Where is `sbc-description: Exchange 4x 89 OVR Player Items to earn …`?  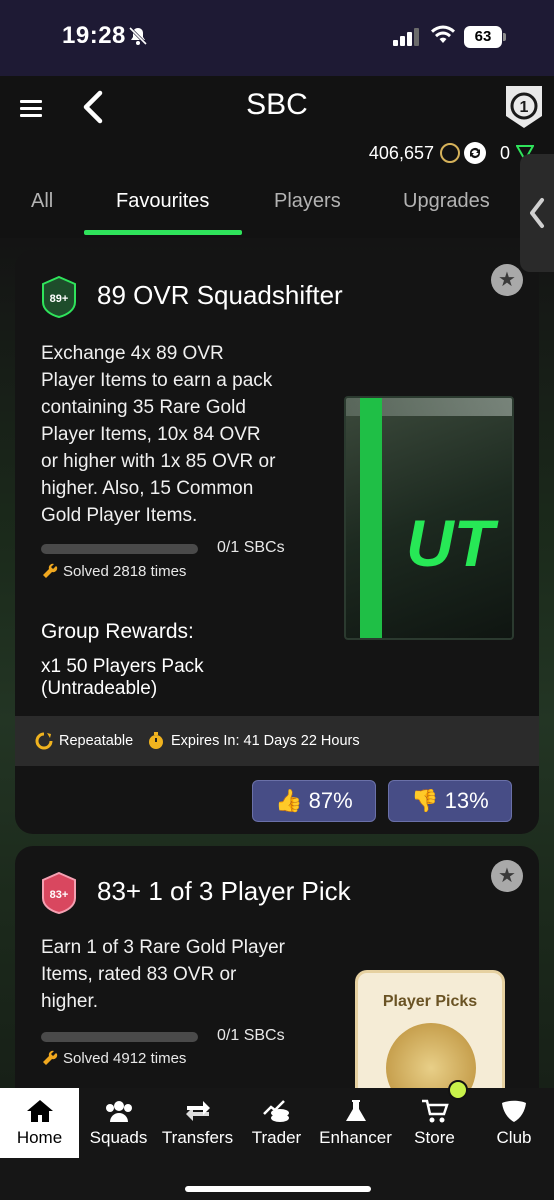 sbc-description: Exchange 4x 89 OVR Player Items to earn … is located at coordinates (158, 434).